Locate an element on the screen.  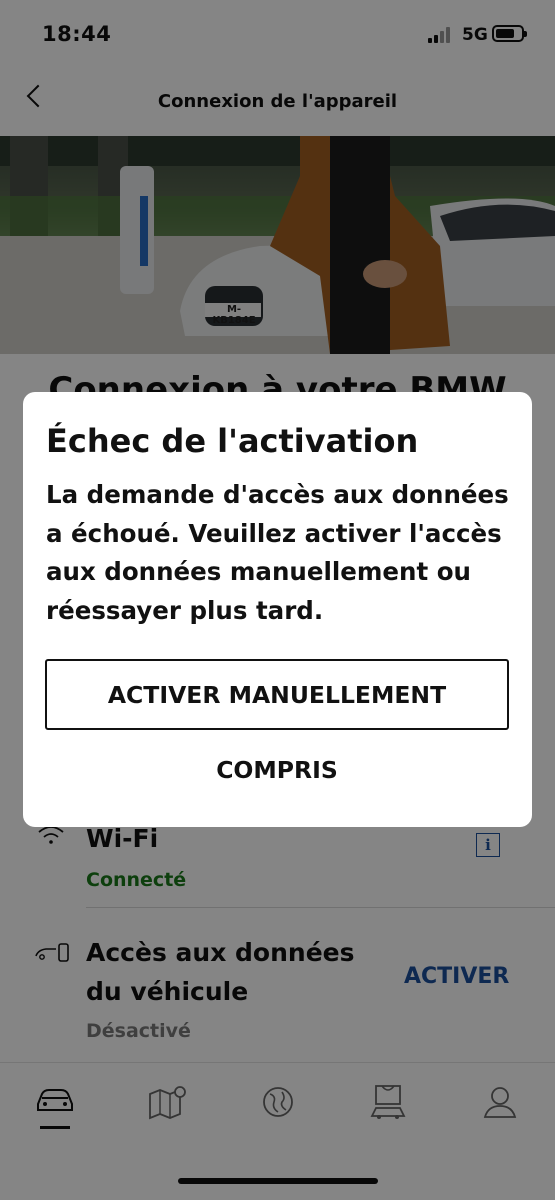
understood-button: COMPRIS is located at coordinates (277, 770).